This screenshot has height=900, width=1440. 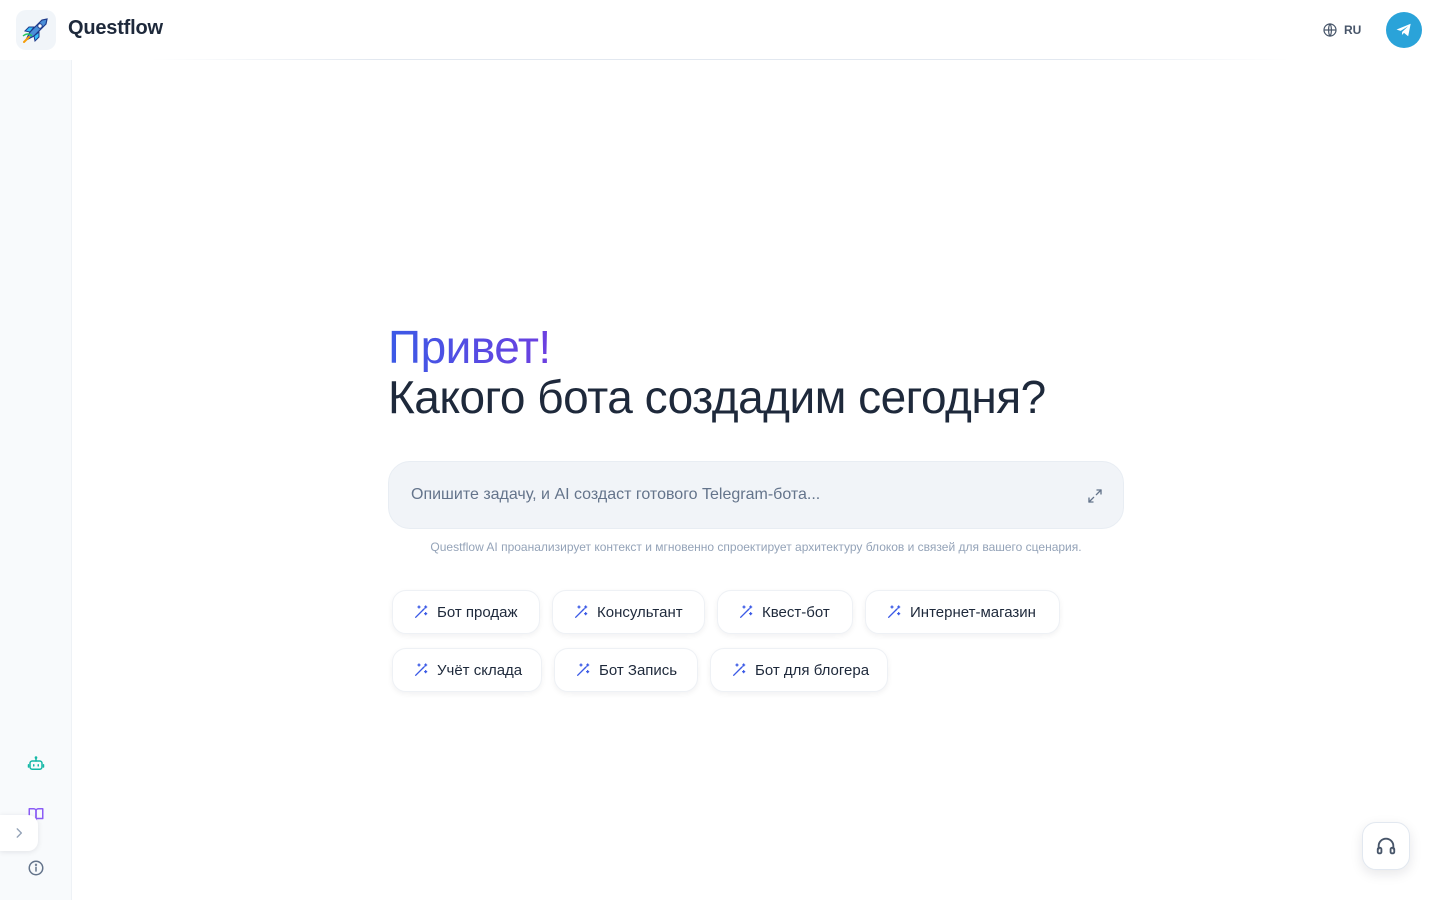 What do you see at coordinates (1330, 30) in the screenshot?
I see `globe-icon` at bounding box center [1330, 30].